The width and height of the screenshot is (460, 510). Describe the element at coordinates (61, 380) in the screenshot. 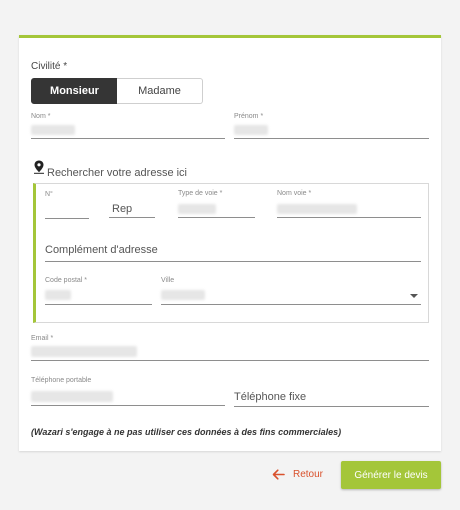

I see `tel-portable-label: Téléphone portable` at that location.